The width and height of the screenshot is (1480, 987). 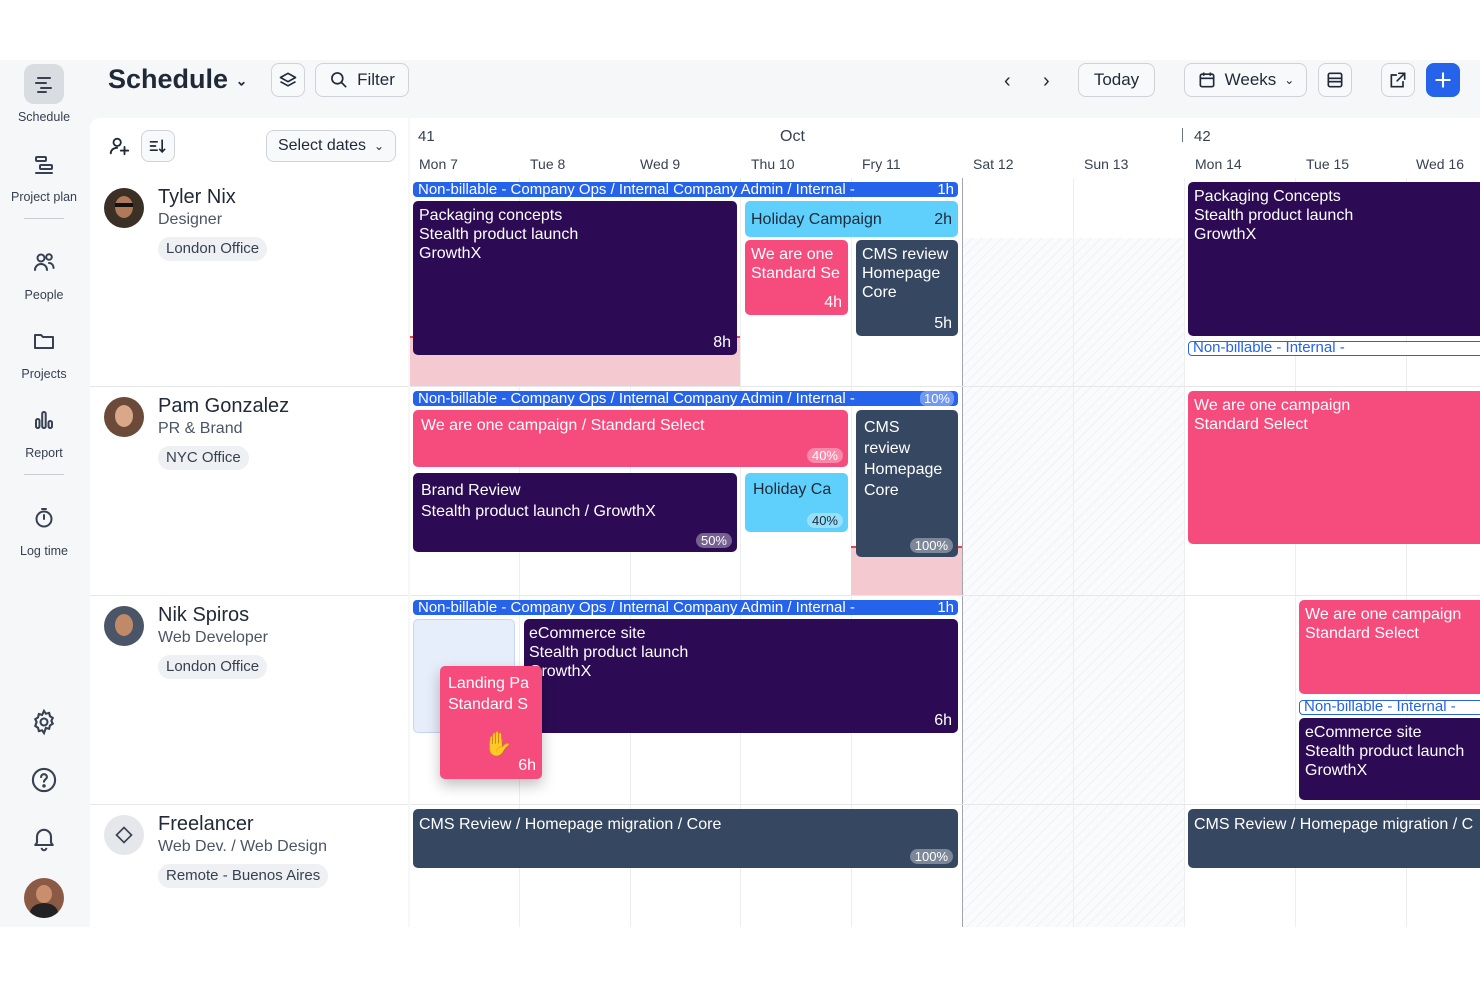 What do you see at coordinates (824, 455) in the screenshot?
I see `task-percent: 40%` at bounding box center [824, 455].